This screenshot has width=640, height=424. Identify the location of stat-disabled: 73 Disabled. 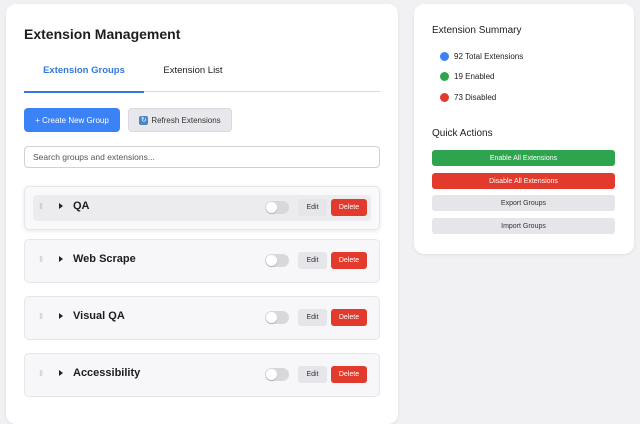
(468, 97).